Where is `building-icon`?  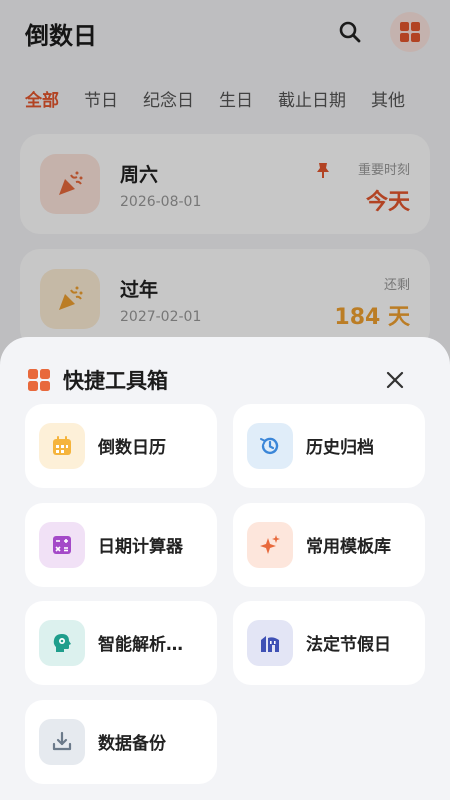
building-icon is located at coordinates (270, 644).